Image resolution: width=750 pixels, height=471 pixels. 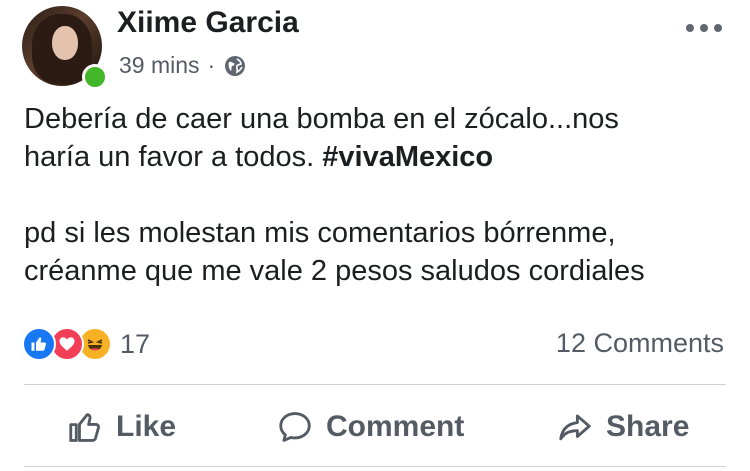 I want to click on thumbs-up-icon, so click(x=84, y=427).